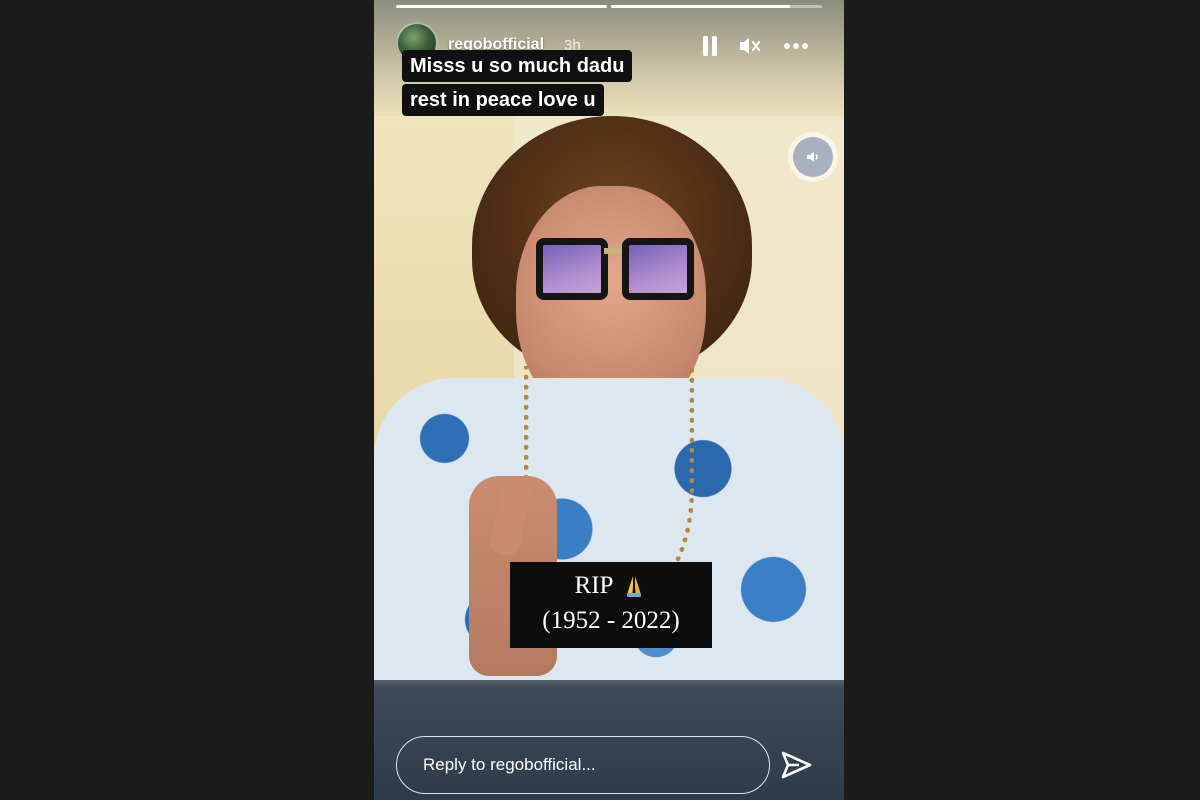 This screenshot has width=1200, height=800. I want to click on volume-button, so click(813, 157).